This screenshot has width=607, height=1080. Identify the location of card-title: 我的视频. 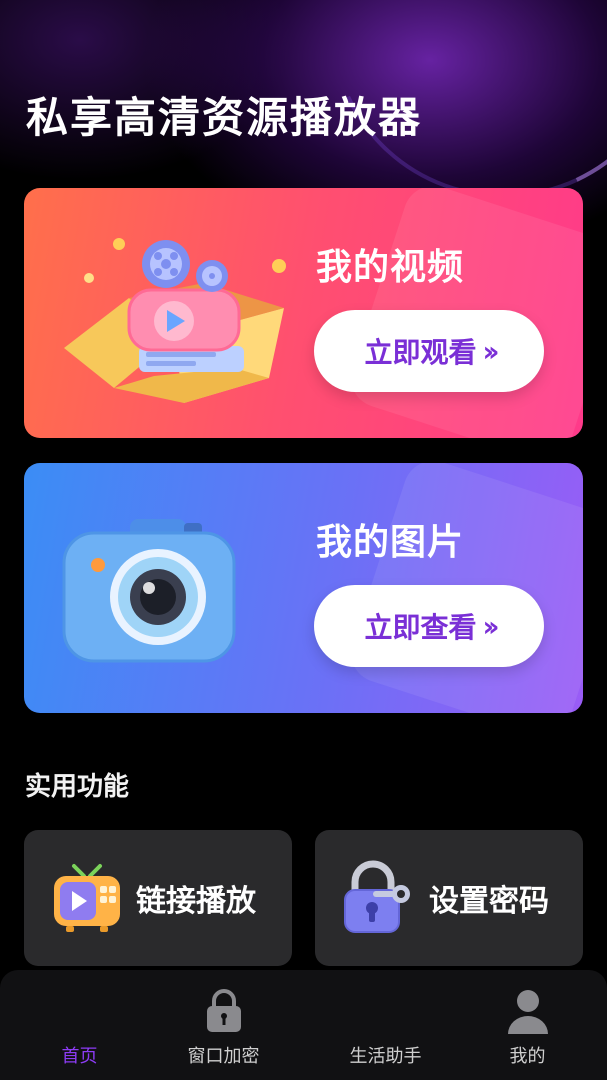
(390, 267).